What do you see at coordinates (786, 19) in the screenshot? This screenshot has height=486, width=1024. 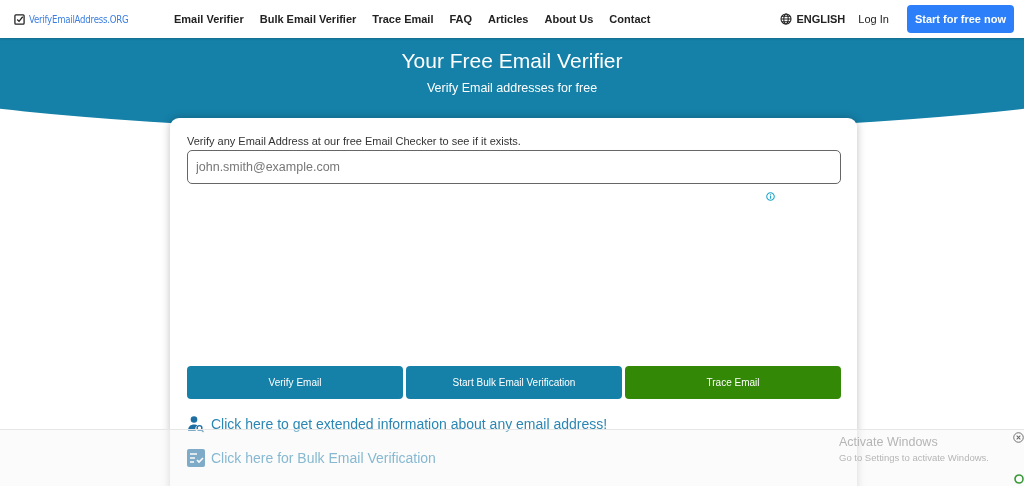 I see `globe-icon` at bounding box center [786, 19].